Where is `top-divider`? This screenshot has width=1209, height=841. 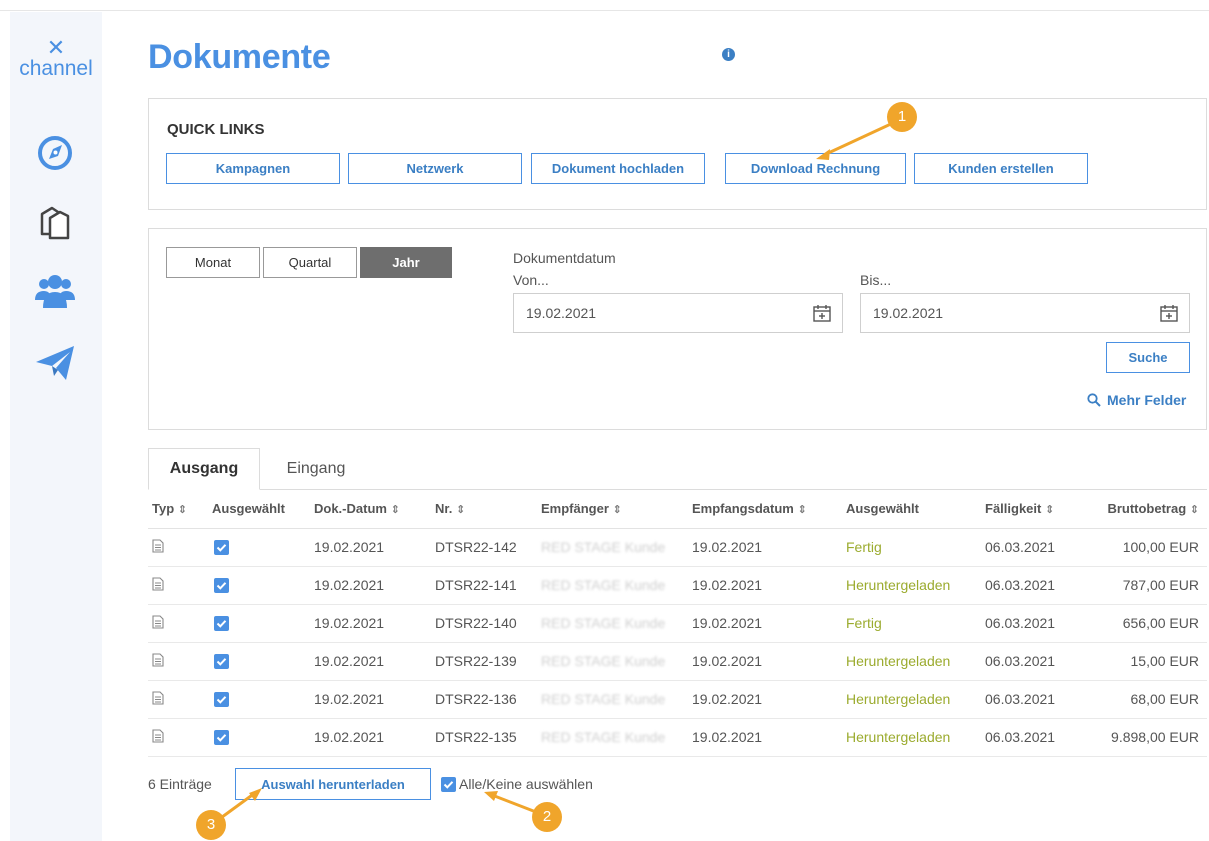
top-divider is located at coordinates (604, 10).